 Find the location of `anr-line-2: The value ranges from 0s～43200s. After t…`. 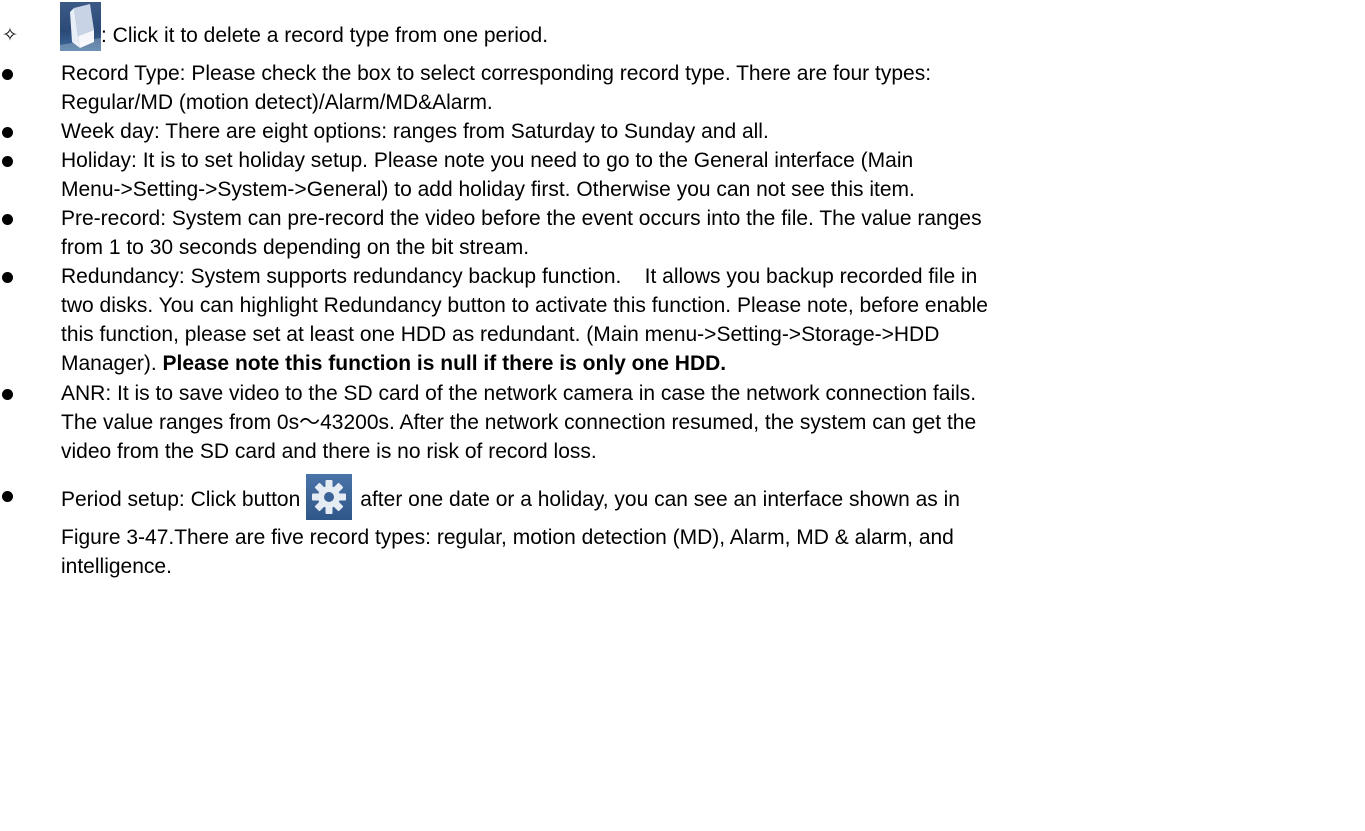

anr-line-2: The value ranges from 0s～43200s. After t… is located at coordinates (519, 422).